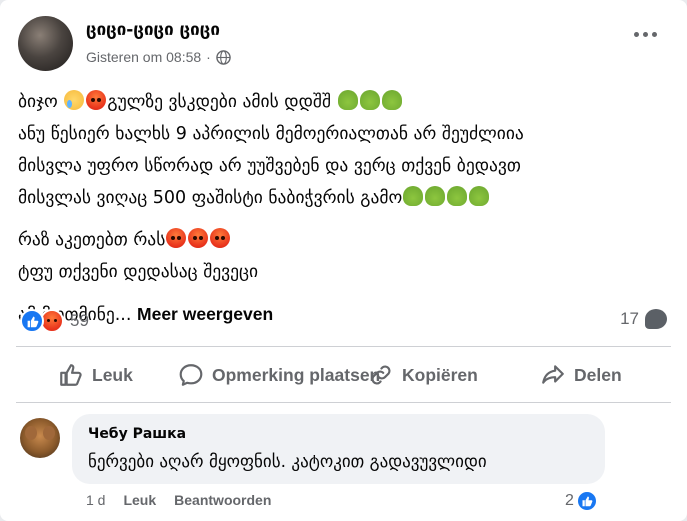 The height and width of the screenshot is (521, 687). What do you see at coordinates (205, 314) in the screenshot?
I see `see-more-link: Meer weergeven` at bounding box center [205, 314].